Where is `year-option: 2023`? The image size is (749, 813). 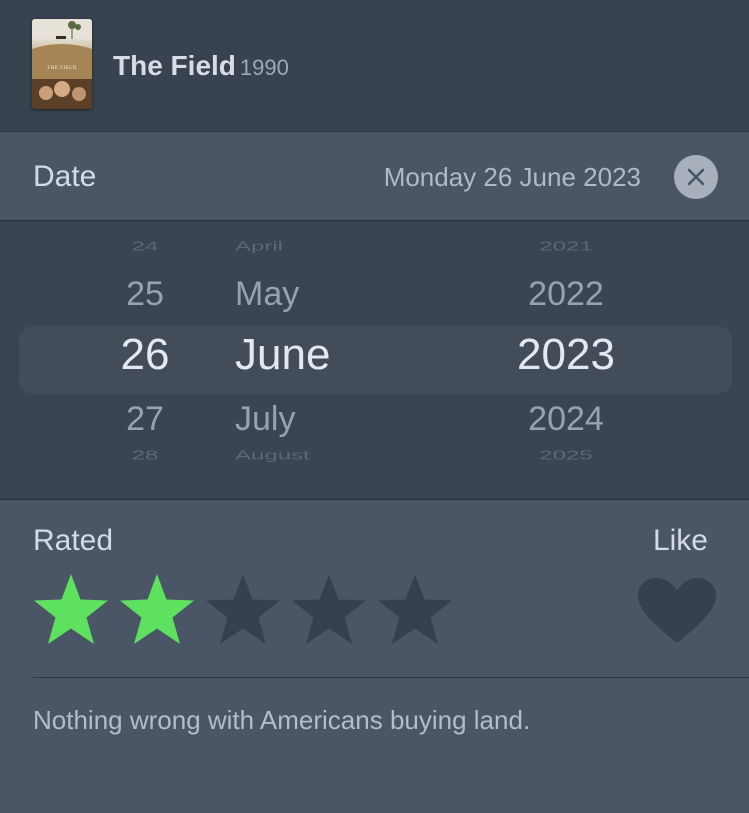 year-option: 2023 is located at coordinates (566, 355).